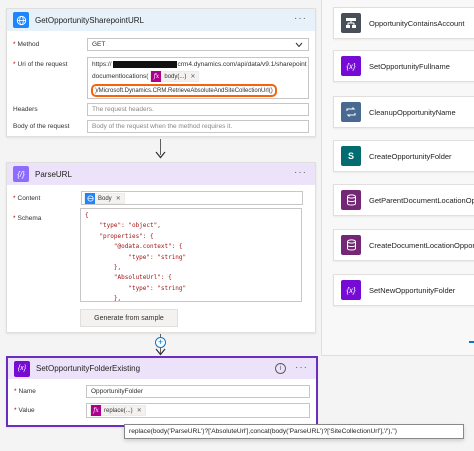 This screenshot has height=451, width=474. What do you see at coordinates (87, 215) in the screenshot?
I see `schema-line: {` at bounding box center [87, 215].